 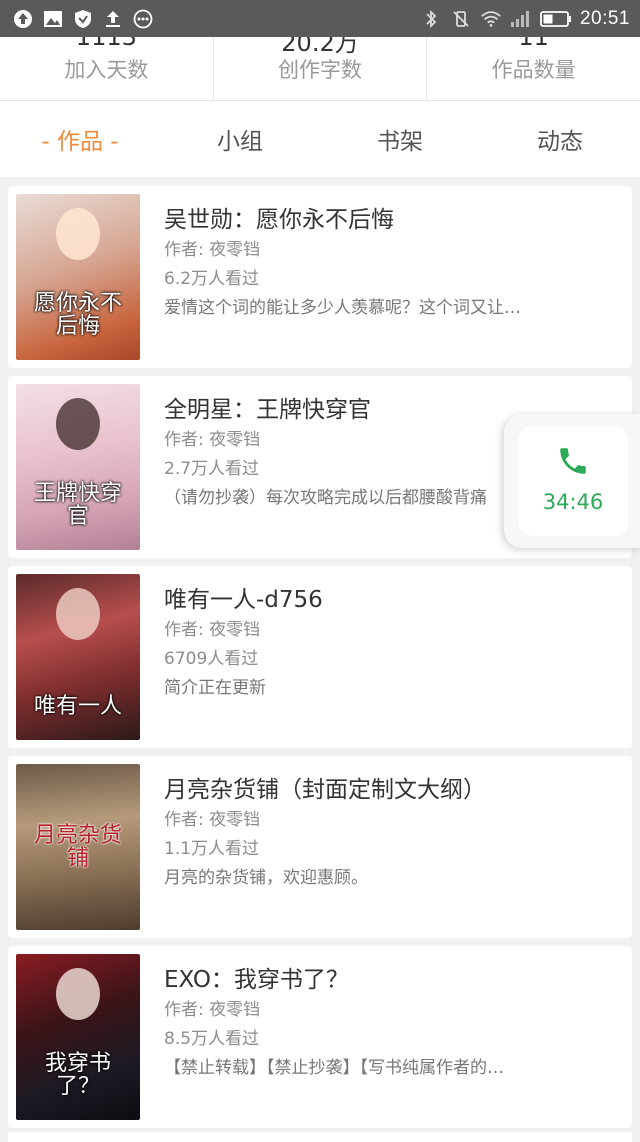 What do you see at coordinates (77, 314) in the screenshot?
I see `cover-title: 愿你永不后悔` at bounding box center [77, 314].